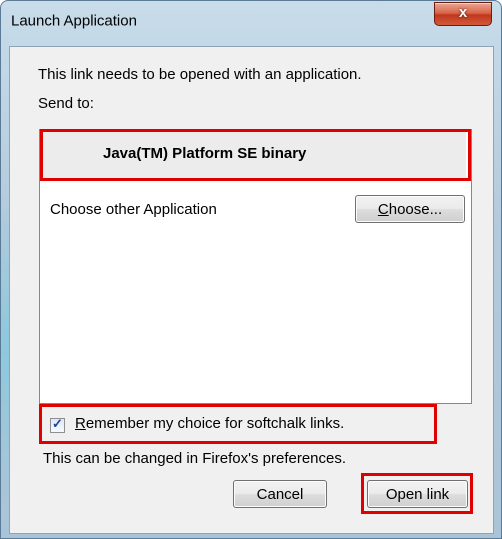 Image resolution: width=502 pixels, height=539 pixels. I want to click on checkmark-icon: ✓, so click(57, 423).